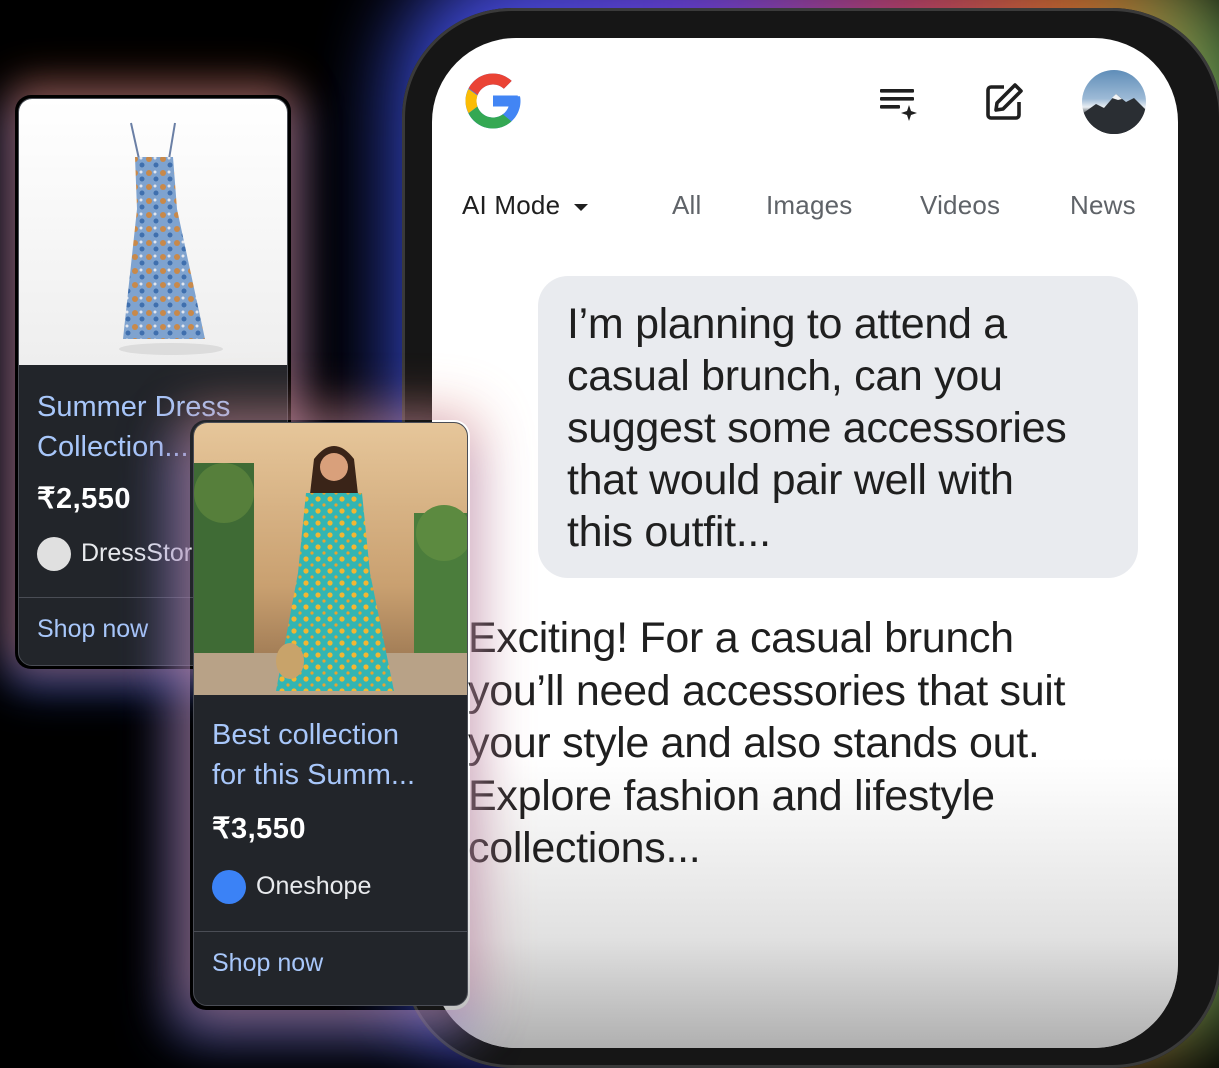 The image size is (1219, 1068). Describe the element at coordinates (330, 559) in the screenshot. I see `model-product-image` at that location.